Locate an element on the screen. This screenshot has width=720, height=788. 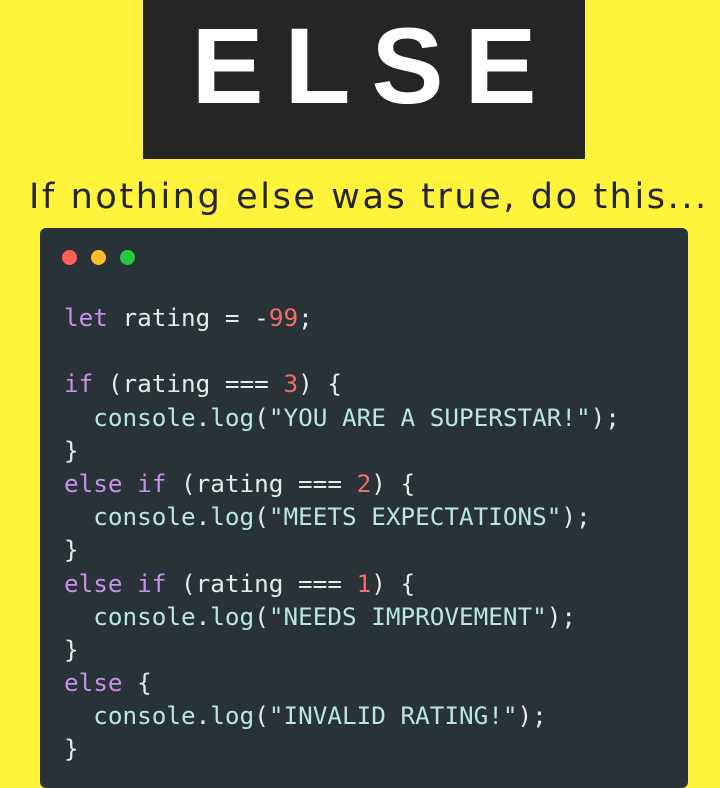
title-banner: ELSE is located at coordinates (364, 79).